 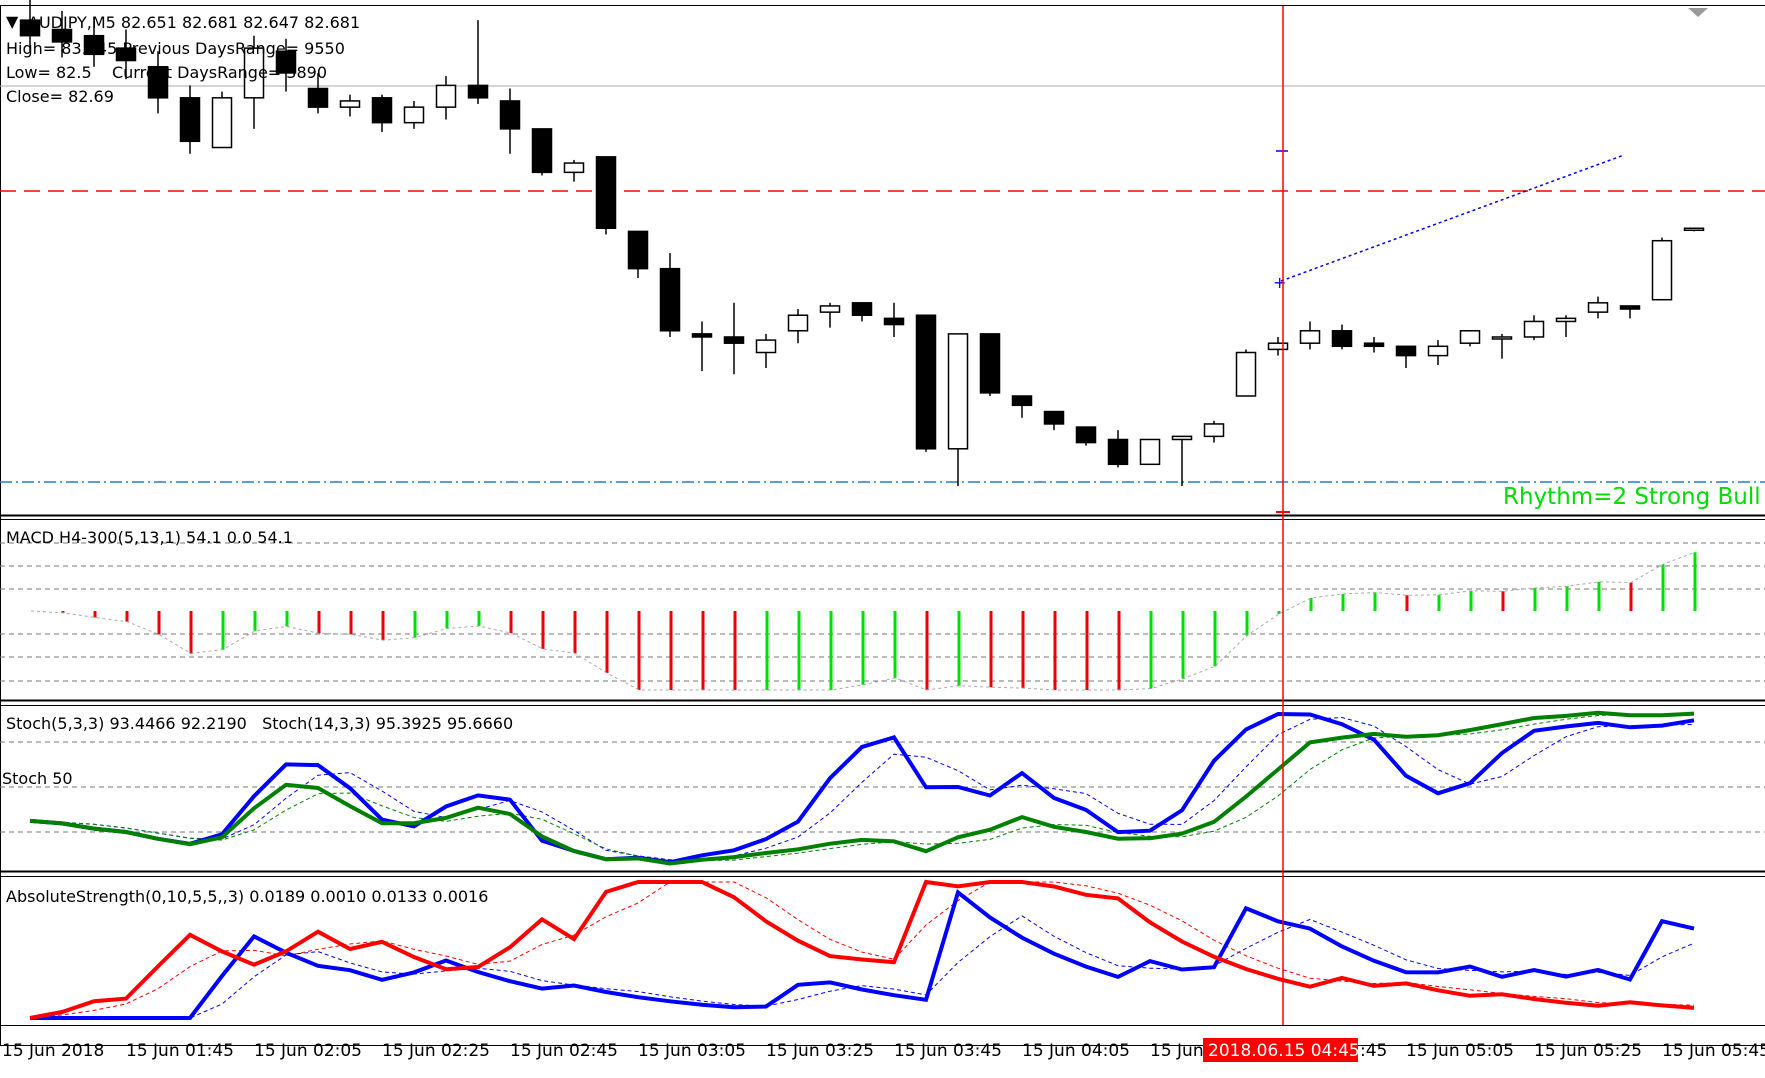 I want to click on time-label: 15 Jun 01:45, so click(x=180, y=1051).